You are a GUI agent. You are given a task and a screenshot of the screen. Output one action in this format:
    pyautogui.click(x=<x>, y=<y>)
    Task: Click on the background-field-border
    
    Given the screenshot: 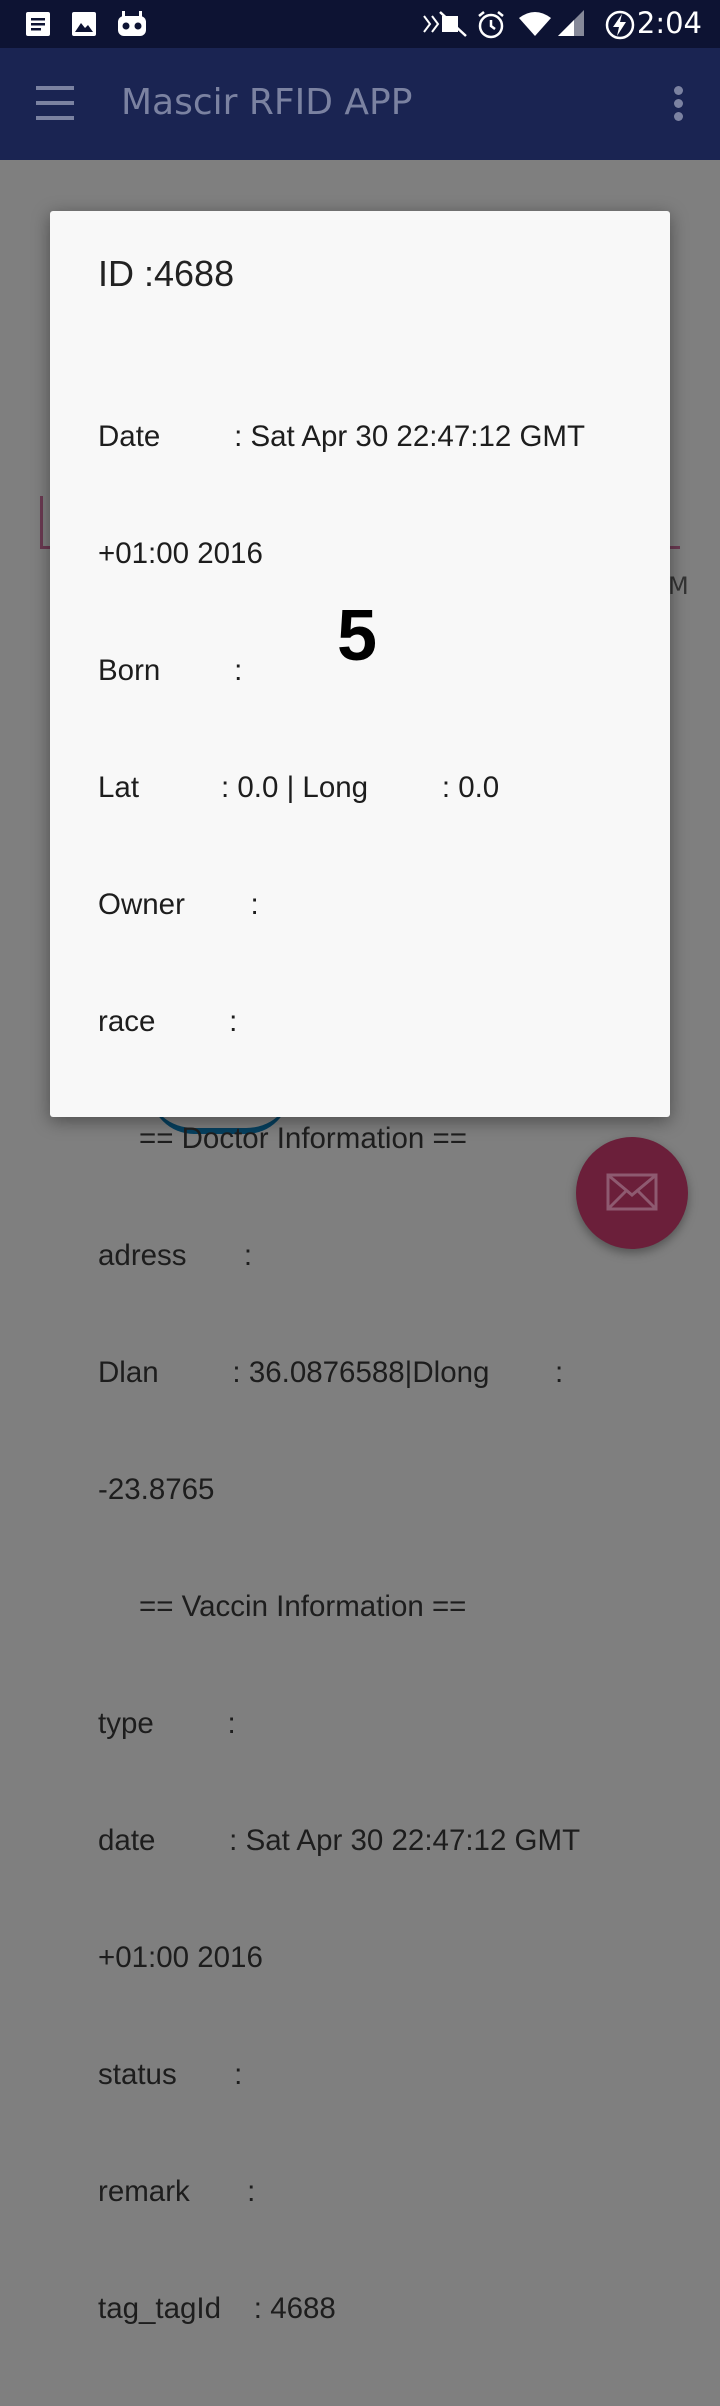 What is the action you would take?
    pyautogui.click(x=41, y=522)
    